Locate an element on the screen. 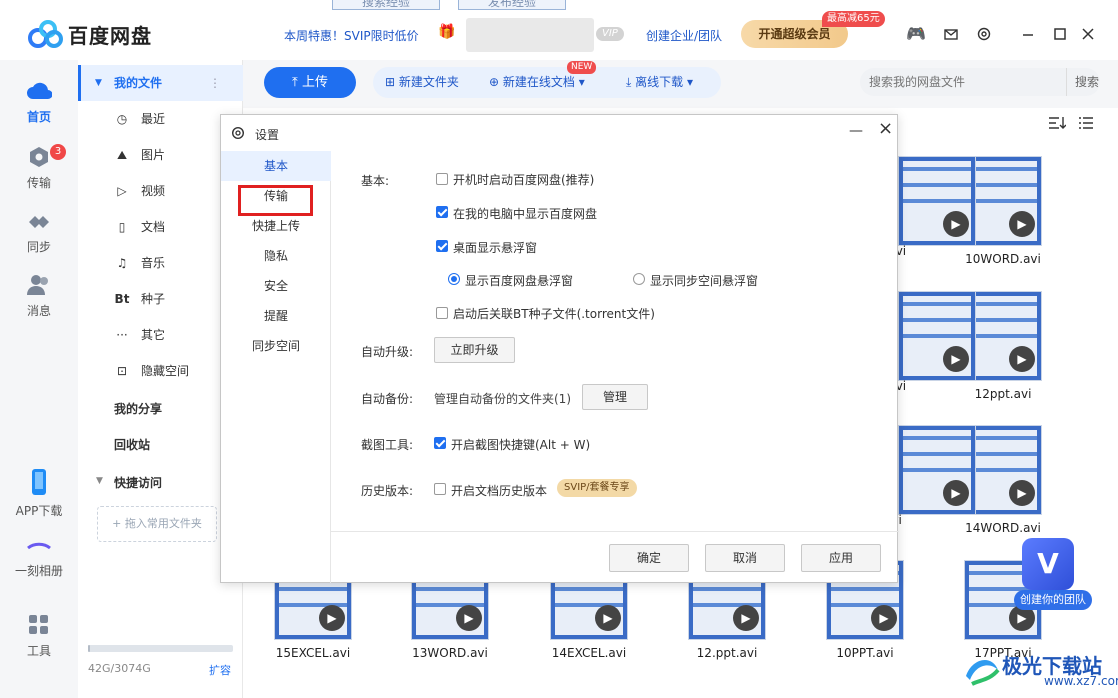 The width and height of the screenshot is (1118, 698). settings-icon is located at coordinates (984, 34).